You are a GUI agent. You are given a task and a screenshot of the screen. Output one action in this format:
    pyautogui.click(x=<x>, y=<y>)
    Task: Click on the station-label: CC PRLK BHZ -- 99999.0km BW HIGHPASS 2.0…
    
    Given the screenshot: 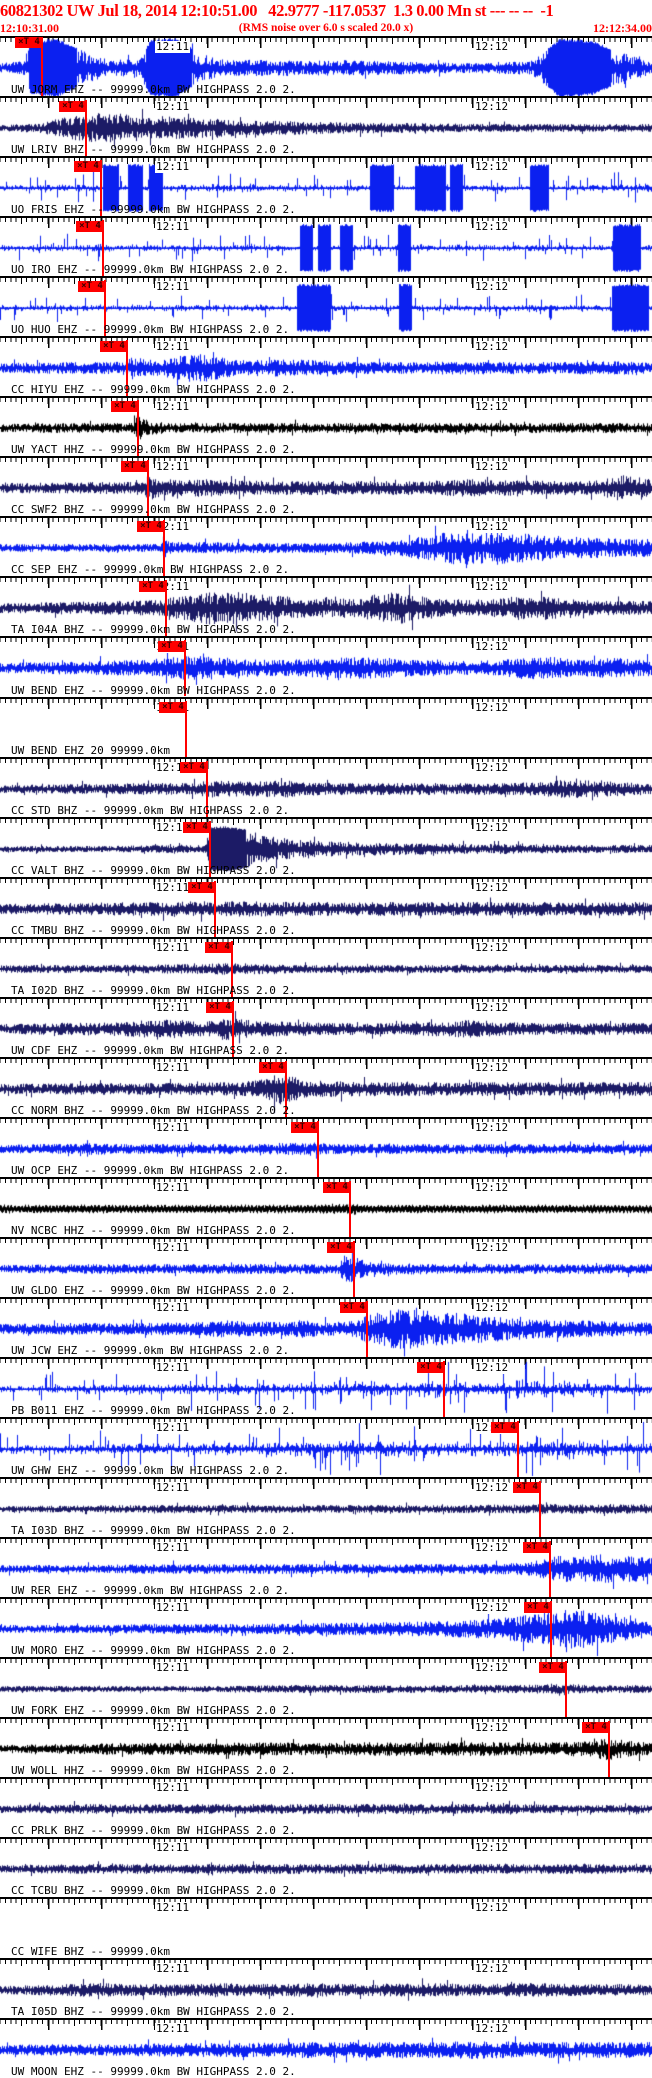 What is the action you would take?
    pyautogui.click(x=153, y=1831)
    